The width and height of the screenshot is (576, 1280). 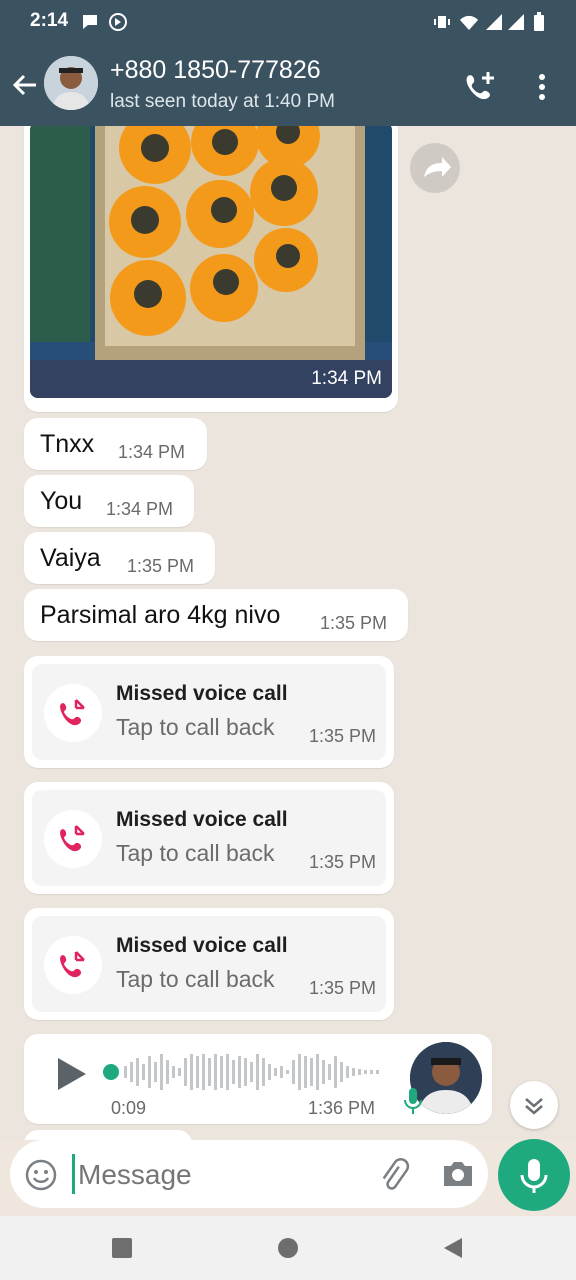 I want to click on attach-icon, so click(x=392, y=1174).